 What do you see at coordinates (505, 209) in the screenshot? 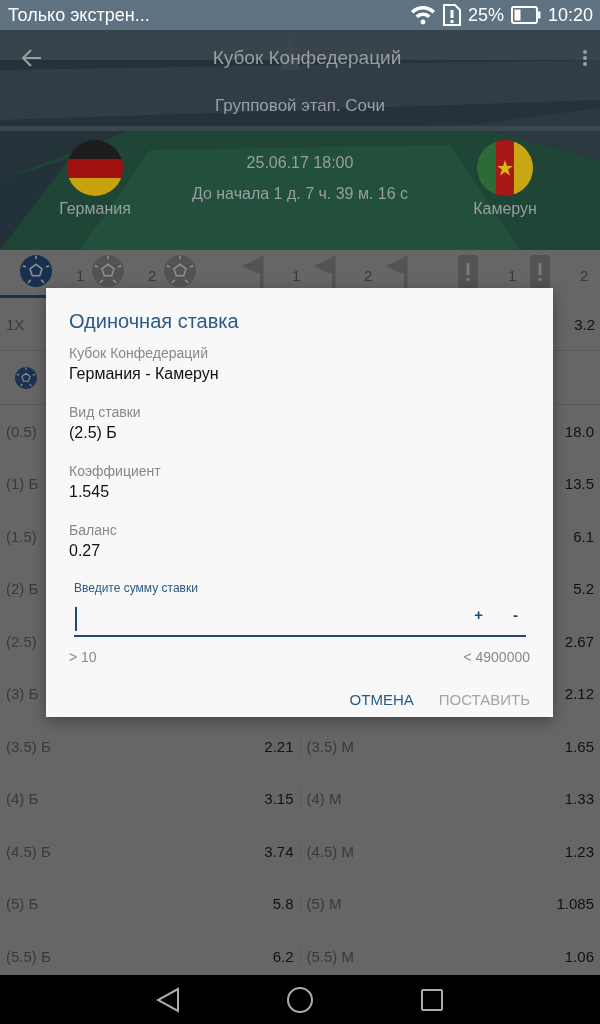
I see `team-name: Камерун` at bounding box center [505, 209].